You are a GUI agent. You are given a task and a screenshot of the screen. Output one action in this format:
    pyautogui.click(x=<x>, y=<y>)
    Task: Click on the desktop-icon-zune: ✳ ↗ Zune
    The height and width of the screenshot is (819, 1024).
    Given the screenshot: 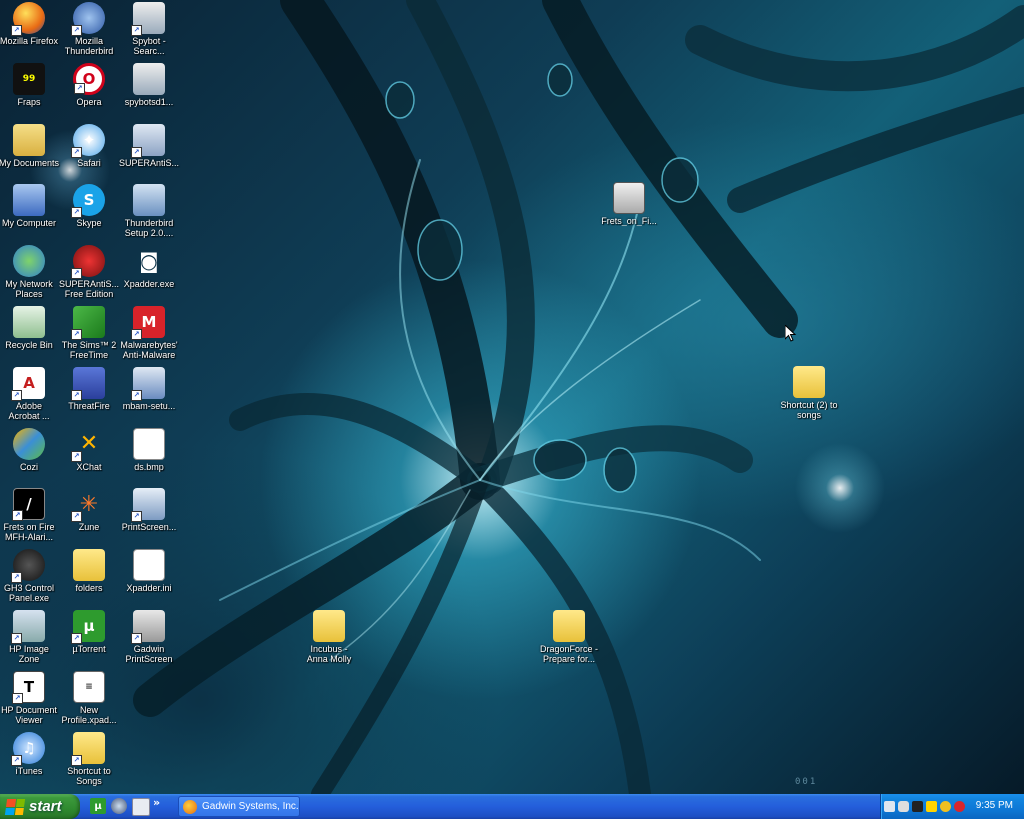 What is the action you would take?
    pyautogui.click(x=89, y=510)
    